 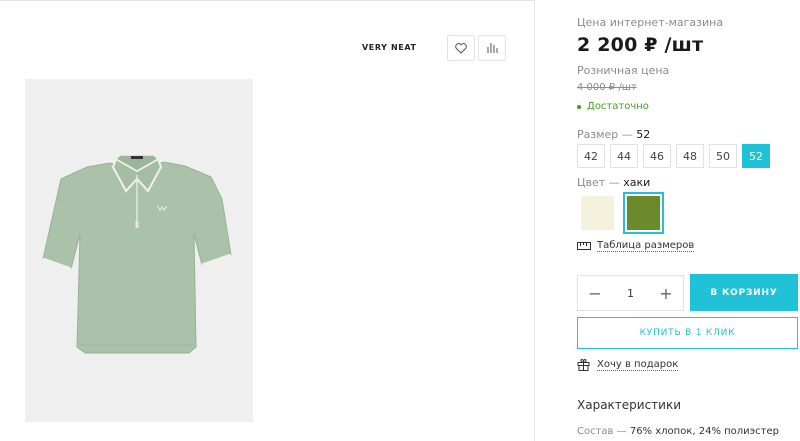 What do you see at coordinates (687, 333) in the screenshot?
I see `buy-one-click-button: КУПИТЬ В 1 КЛИК` at bounding box center [687, 333].